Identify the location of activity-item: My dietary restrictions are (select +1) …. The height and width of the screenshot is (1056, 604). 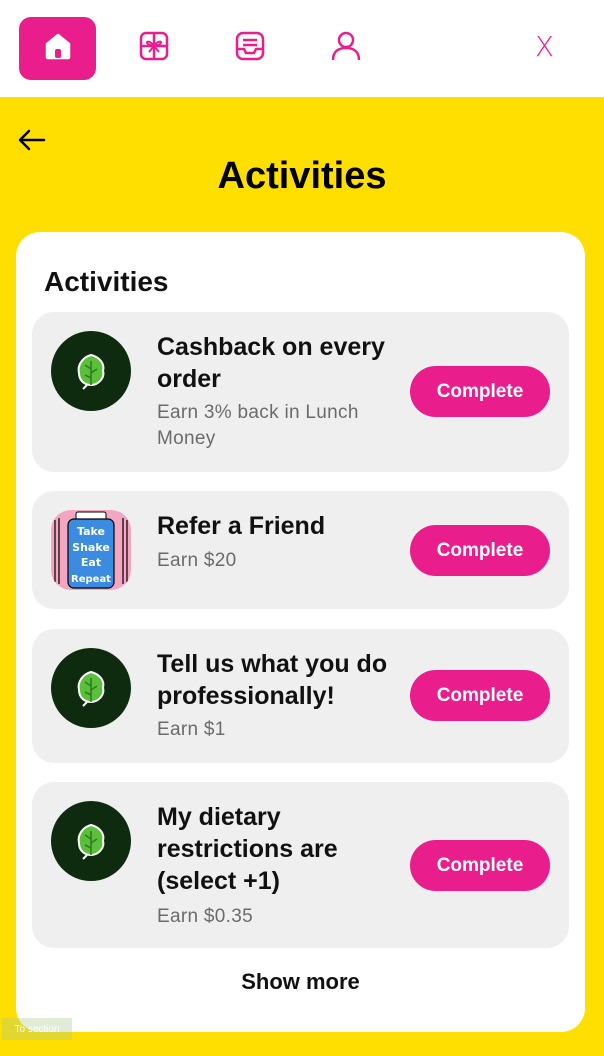
(300, 865).